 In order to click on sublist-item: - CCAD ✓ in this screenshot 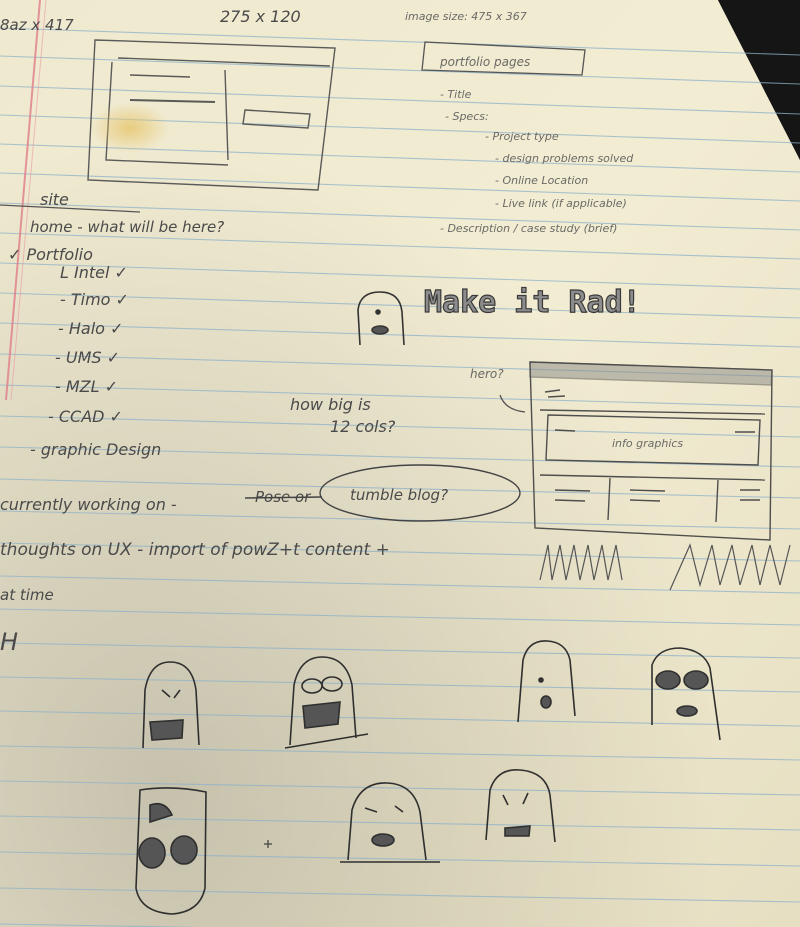, I will do `click(85, 416)`.